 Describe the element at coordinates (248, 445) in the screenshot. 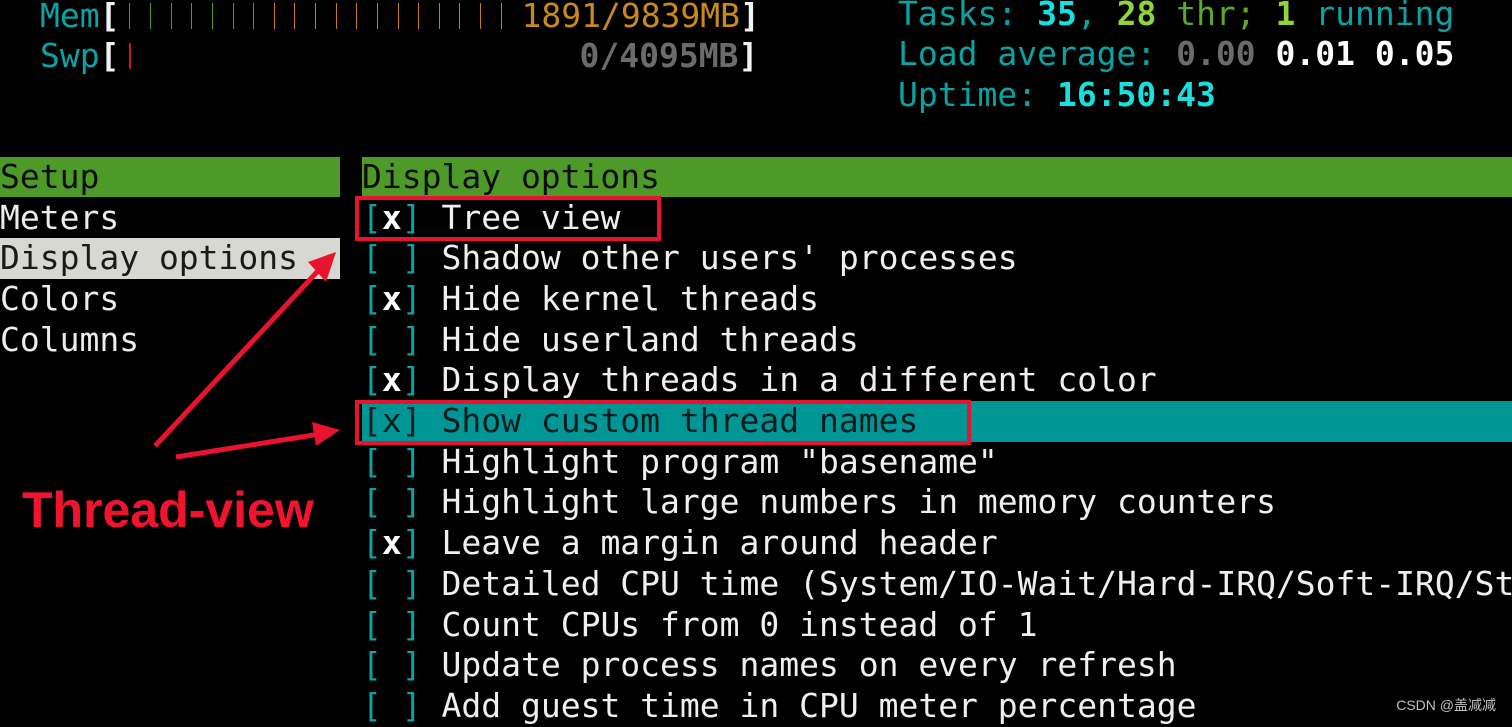

I see `arrow-to-custom-thread-names` at that location.